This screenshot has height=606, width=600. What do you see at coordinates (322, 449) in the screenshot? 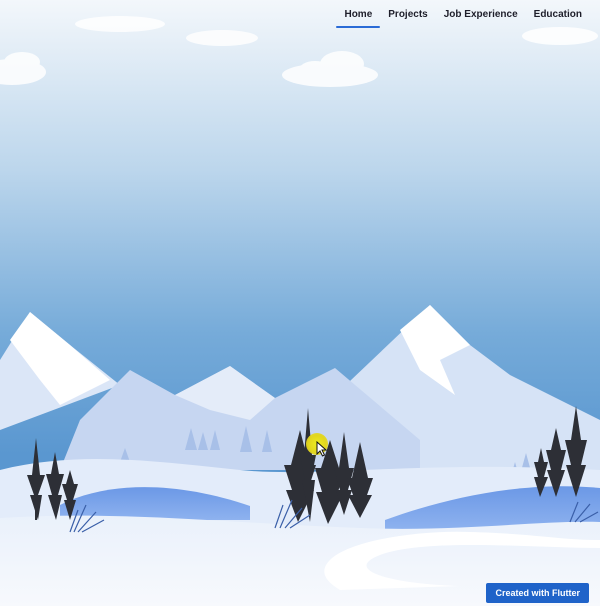
I see `pointer-cursor-icon` at bounding box center [322, 449].